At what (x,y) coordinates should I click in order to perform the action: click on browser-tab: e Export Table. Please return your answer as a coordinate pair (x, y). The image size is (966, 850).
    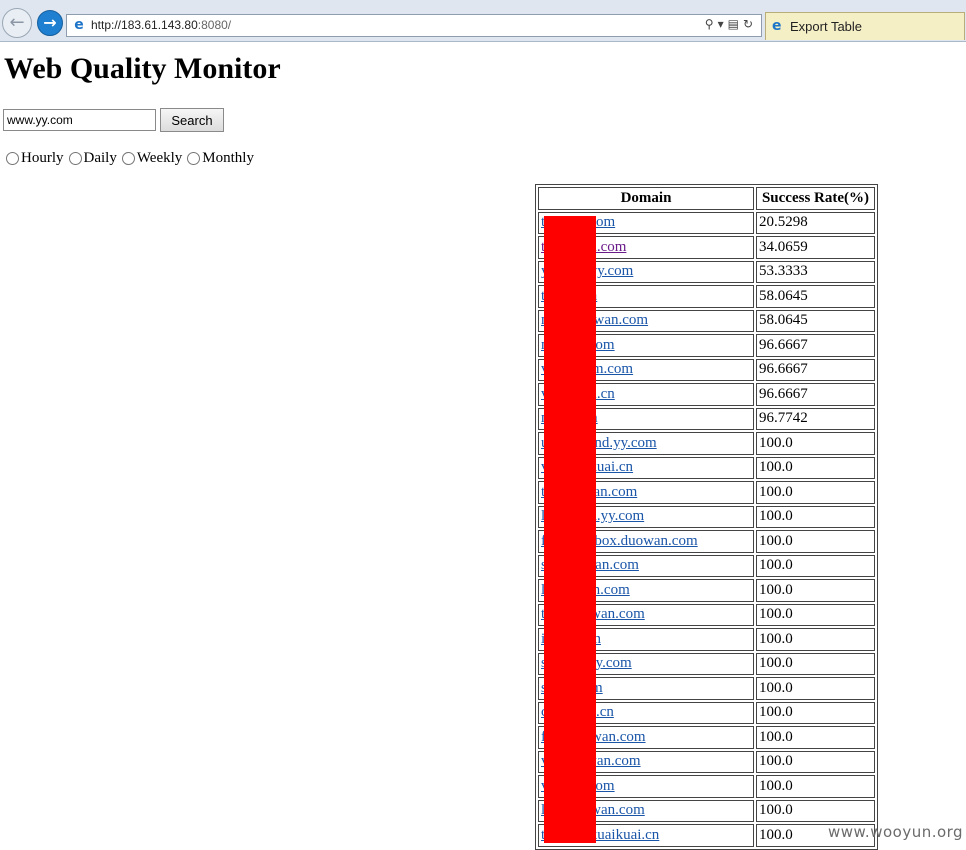
    Looking at the image, I should click on (865, 26).